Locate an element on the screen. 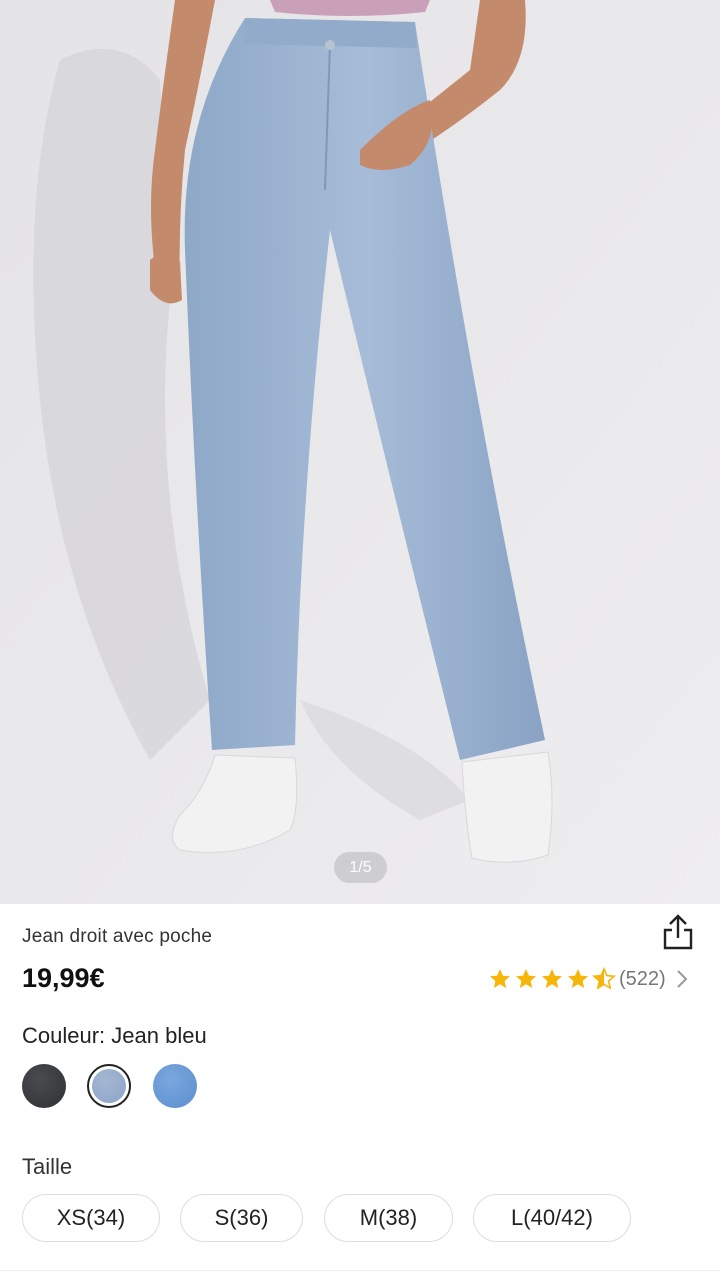 The image size is (720, 1280). rating-count: (522) is located at coordinates (642, 978).